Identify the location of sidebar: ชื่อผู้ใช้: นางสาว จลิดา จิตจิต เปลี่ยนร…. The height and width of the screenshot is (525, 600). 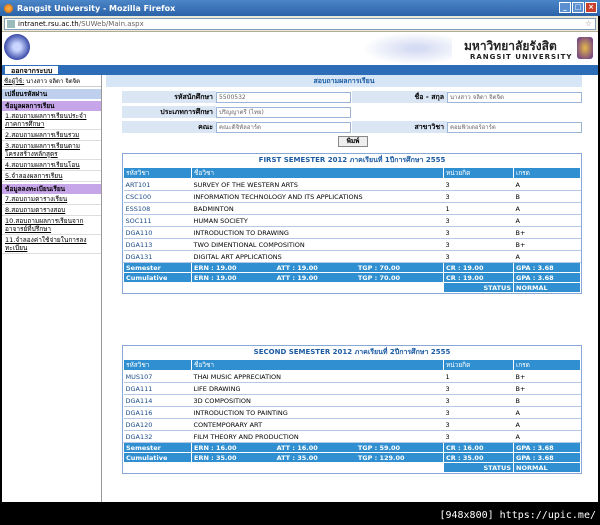
(52, 288).